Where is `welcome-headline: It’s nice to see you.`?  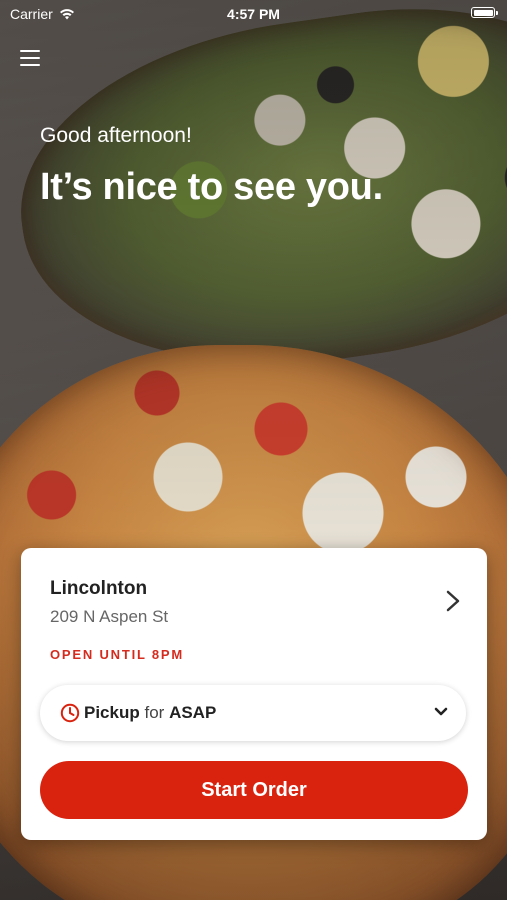
welcome-headline: It’s nice to see you. is located at coordinates (211, 187).